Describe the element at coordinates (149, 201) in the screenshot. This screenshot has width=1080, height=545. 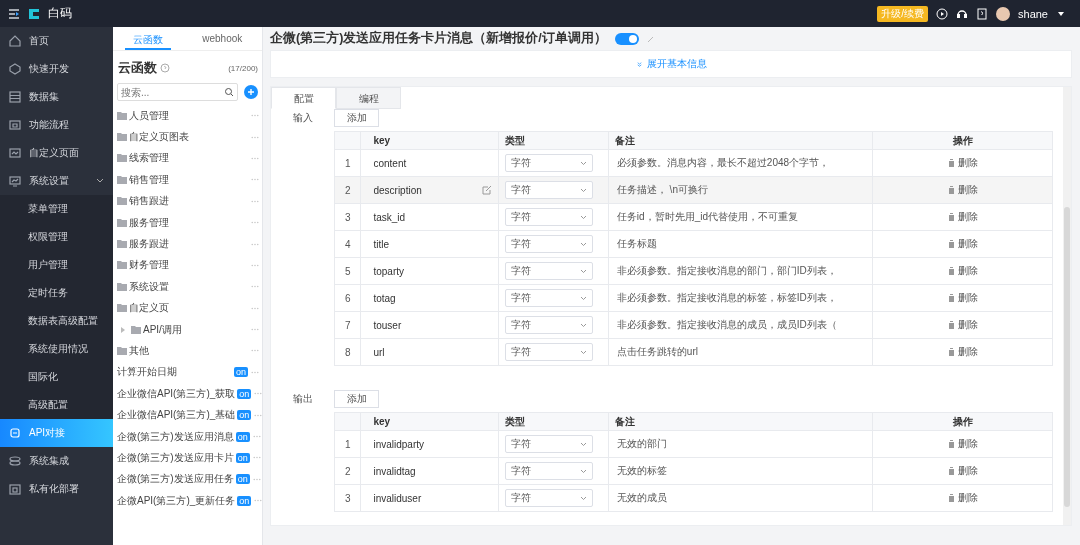
I see `folder-item: 销售跟进` at that location.